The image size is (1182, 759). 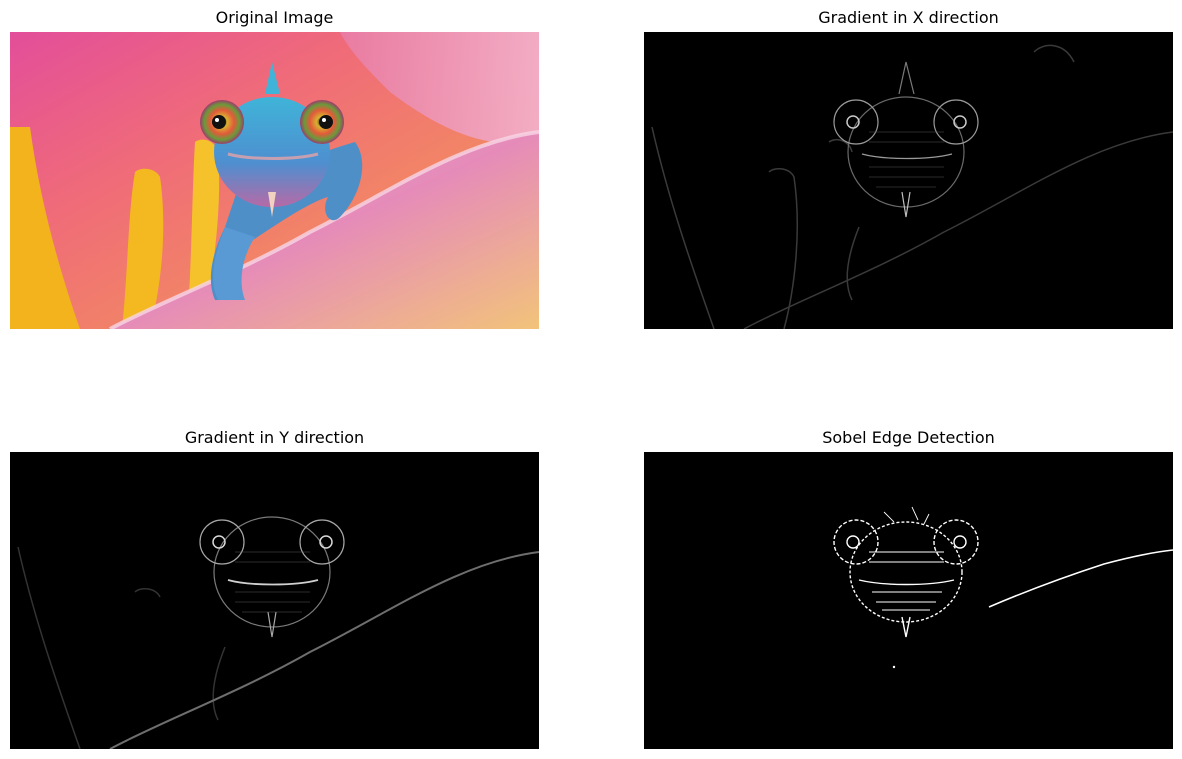 I want to click on panel-title: Original Image, so click(x=274, y=17).